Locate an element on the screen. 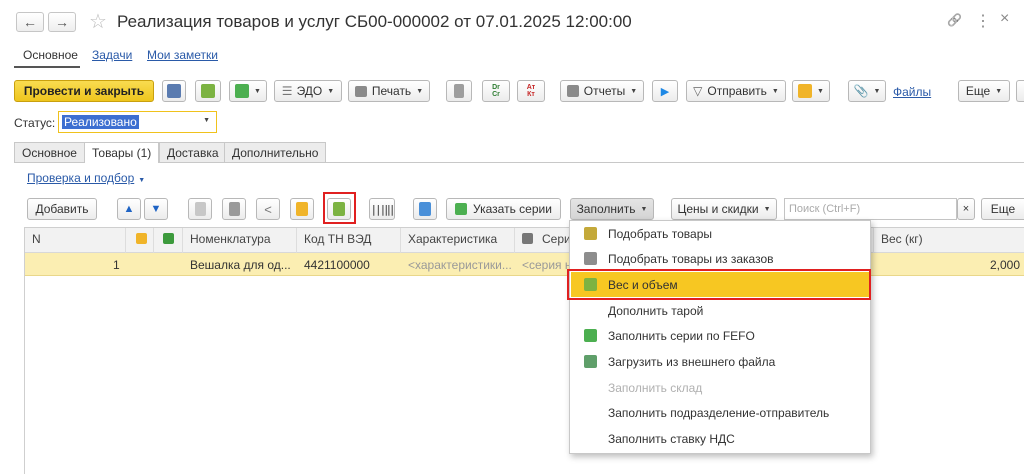 This screenshot has width=1024, height=474. pick-button is located at coordinates (302, 209).